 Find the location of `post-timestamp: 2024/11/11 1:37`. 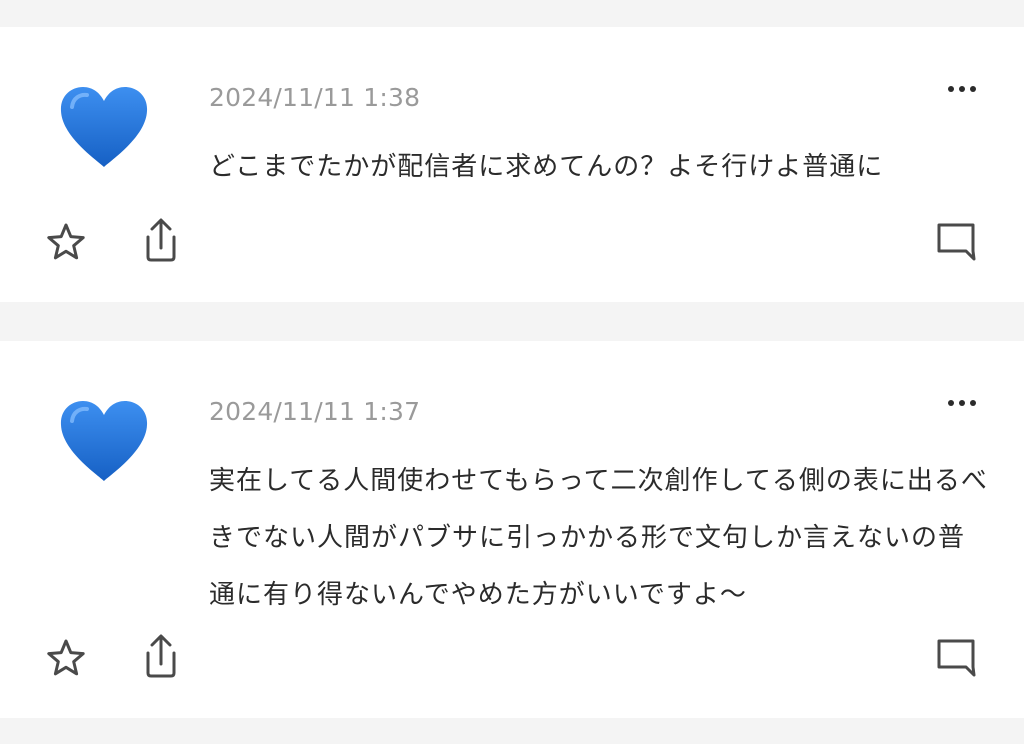

post-timestamp: 2024/11/11 1:37 is located at coordinates (315, 411).